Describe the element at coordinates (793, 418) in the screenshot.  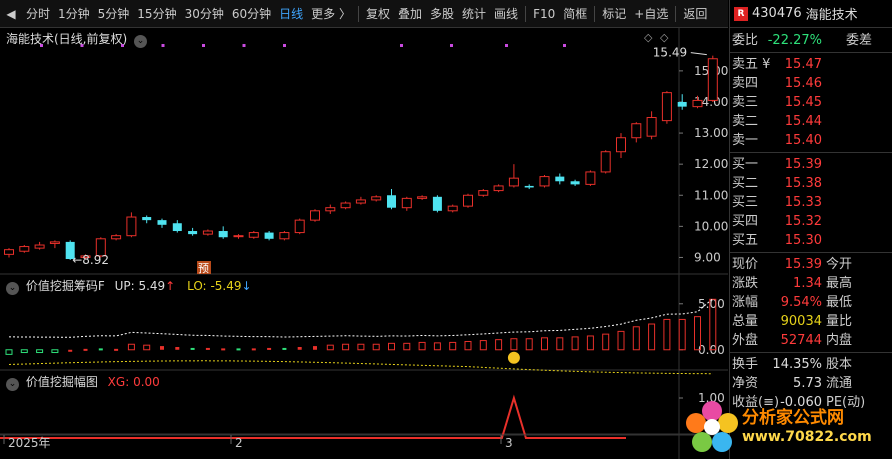
I see `watermark-text: 分析家公式网` at that location.